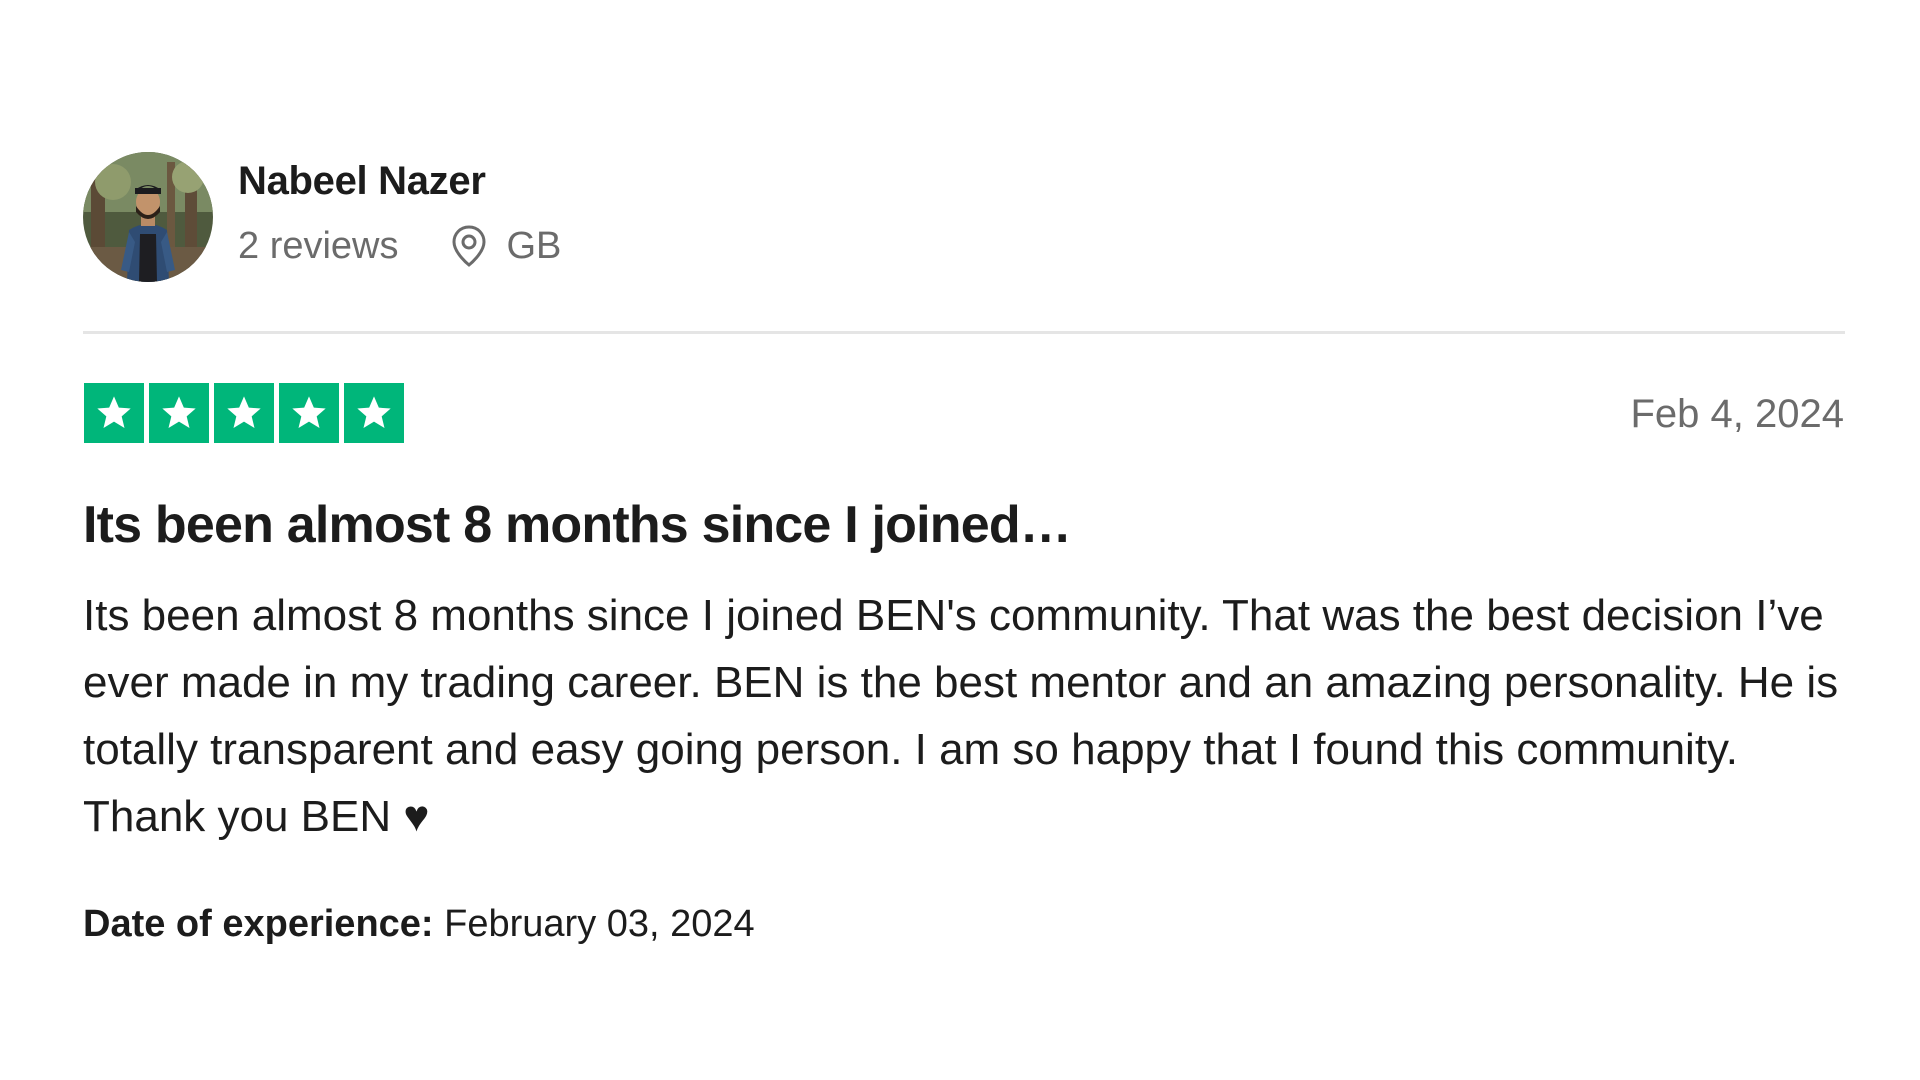  What do you see at coordinates (469, 246) in the screenshot?
I see `location-pin-icon` at bounding box center [469, 246].